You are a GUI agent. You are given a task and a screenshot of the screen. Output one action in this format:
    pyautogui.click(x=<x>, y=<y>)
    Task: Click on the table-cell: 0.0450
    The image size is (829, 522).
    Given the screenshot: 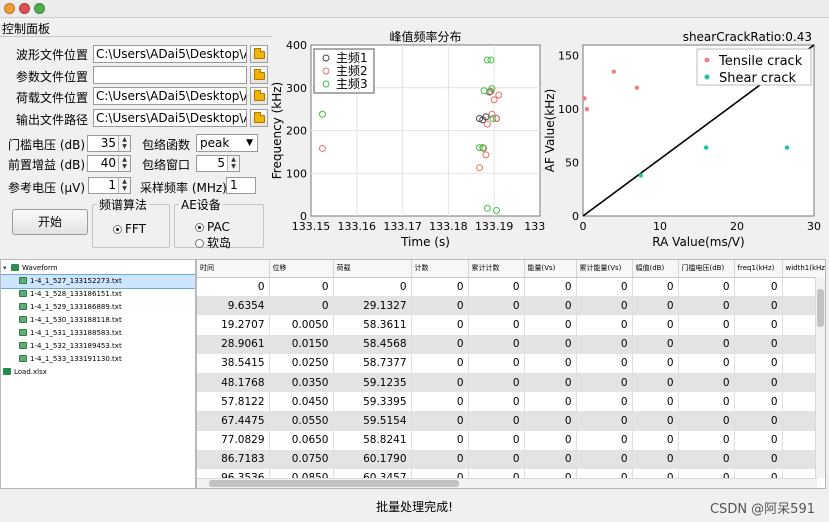 What is the action you would take?
    pyautogui.click(x=301, y=402)
    